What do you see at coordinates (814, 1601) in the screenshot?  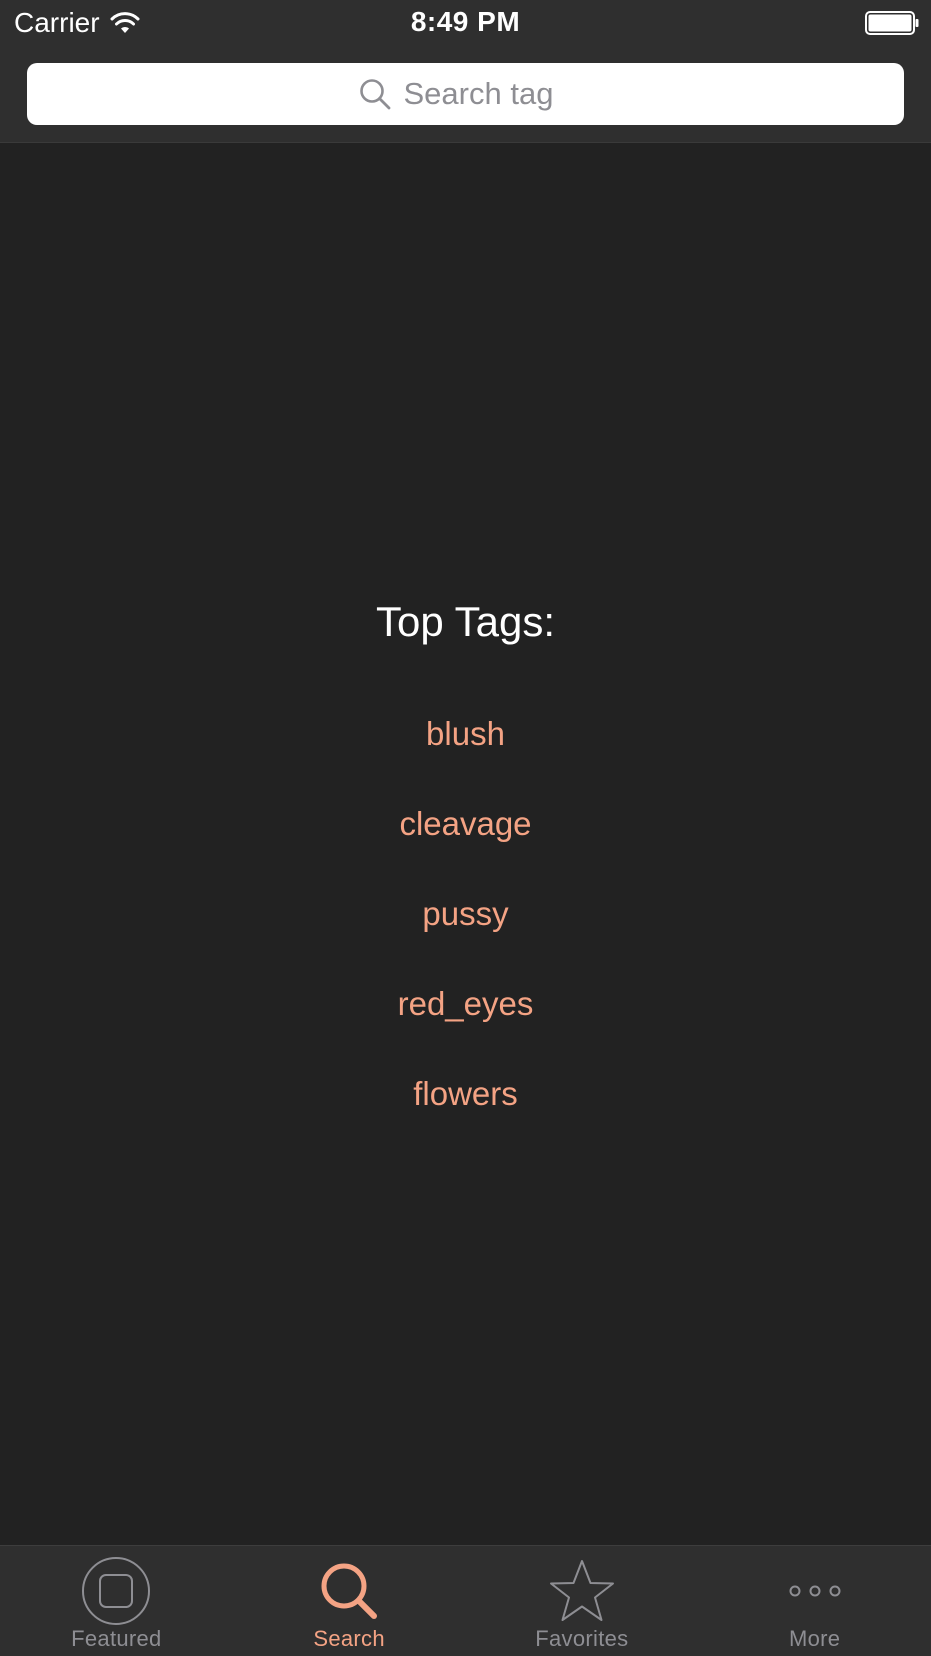 I see `tab-more: More` at bounding box center [814, 1601].